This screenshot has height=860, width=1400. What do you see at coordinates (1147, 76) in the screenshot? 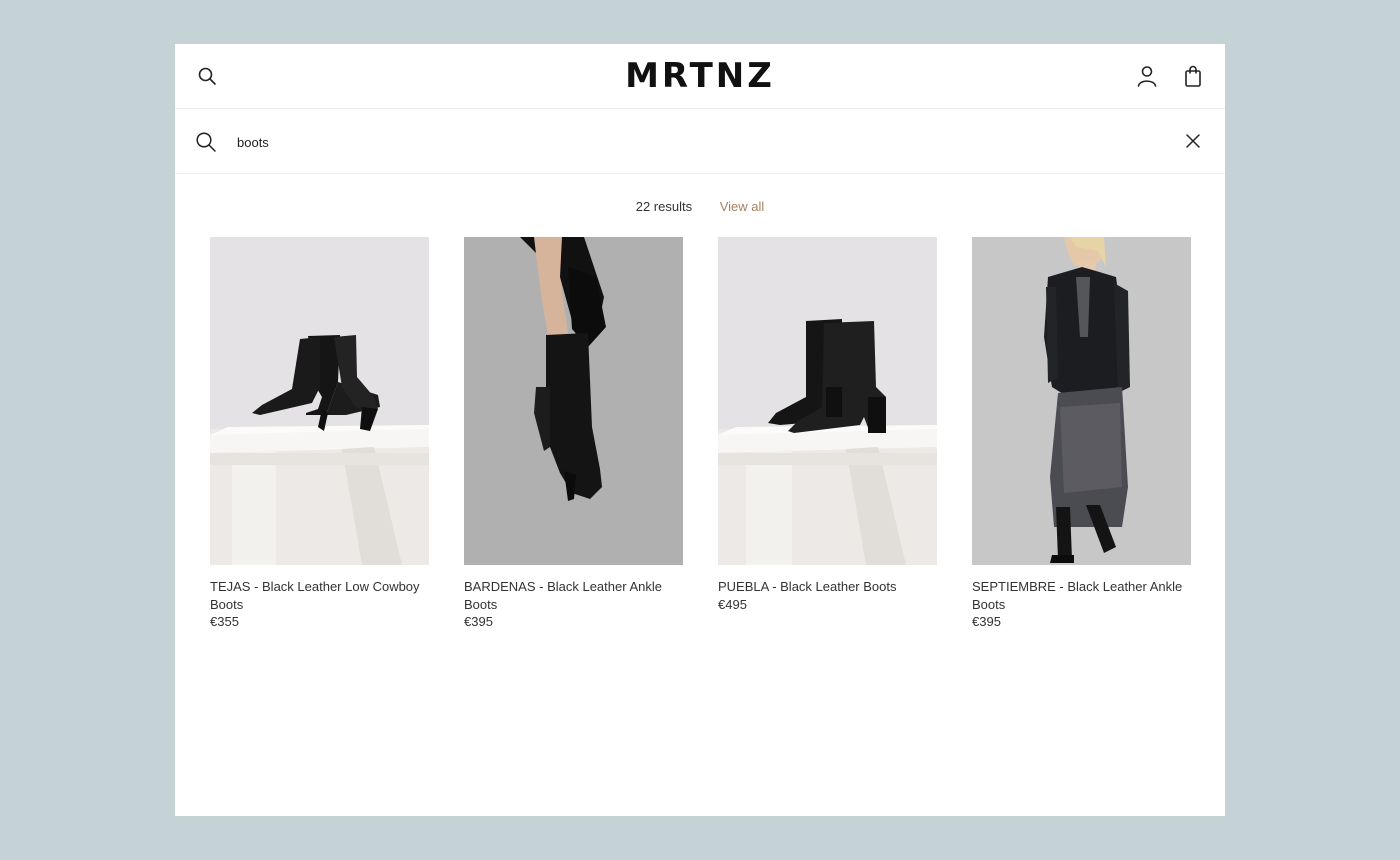
I see `account-icon` at bounding box center [1147, 76].